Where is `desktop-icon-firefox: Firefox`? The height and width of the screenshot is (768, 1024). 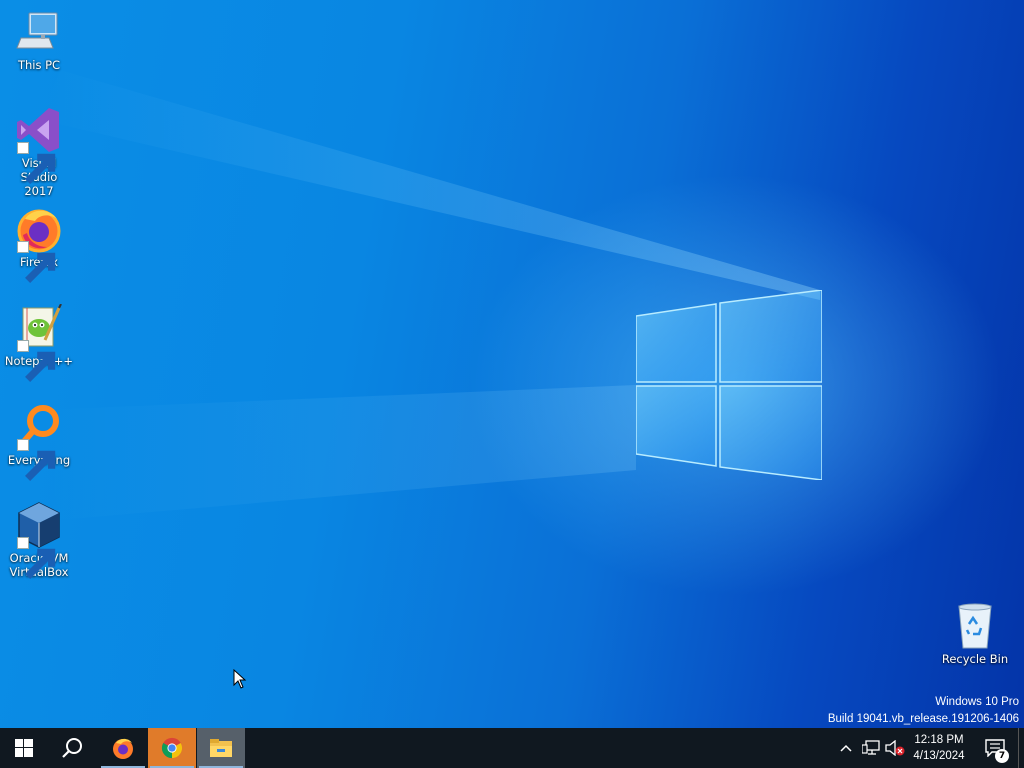
desktop-icon-firefox: Firefox is located at coordinates (39, 244).